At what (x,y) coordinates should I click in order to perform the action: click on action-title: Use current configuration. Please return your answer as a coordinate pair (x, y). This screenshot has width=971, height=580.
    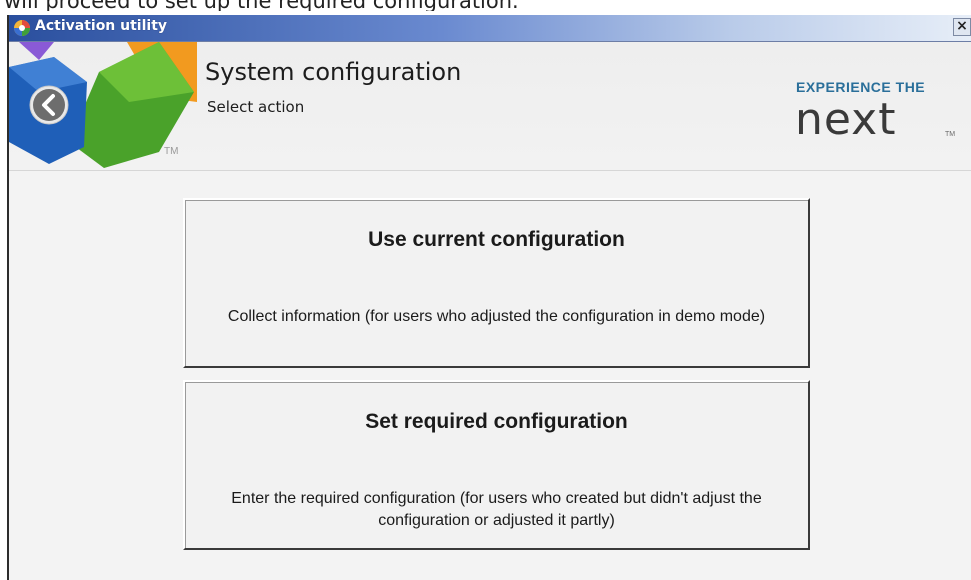
    Looking at the image, I should click on (496, 239).